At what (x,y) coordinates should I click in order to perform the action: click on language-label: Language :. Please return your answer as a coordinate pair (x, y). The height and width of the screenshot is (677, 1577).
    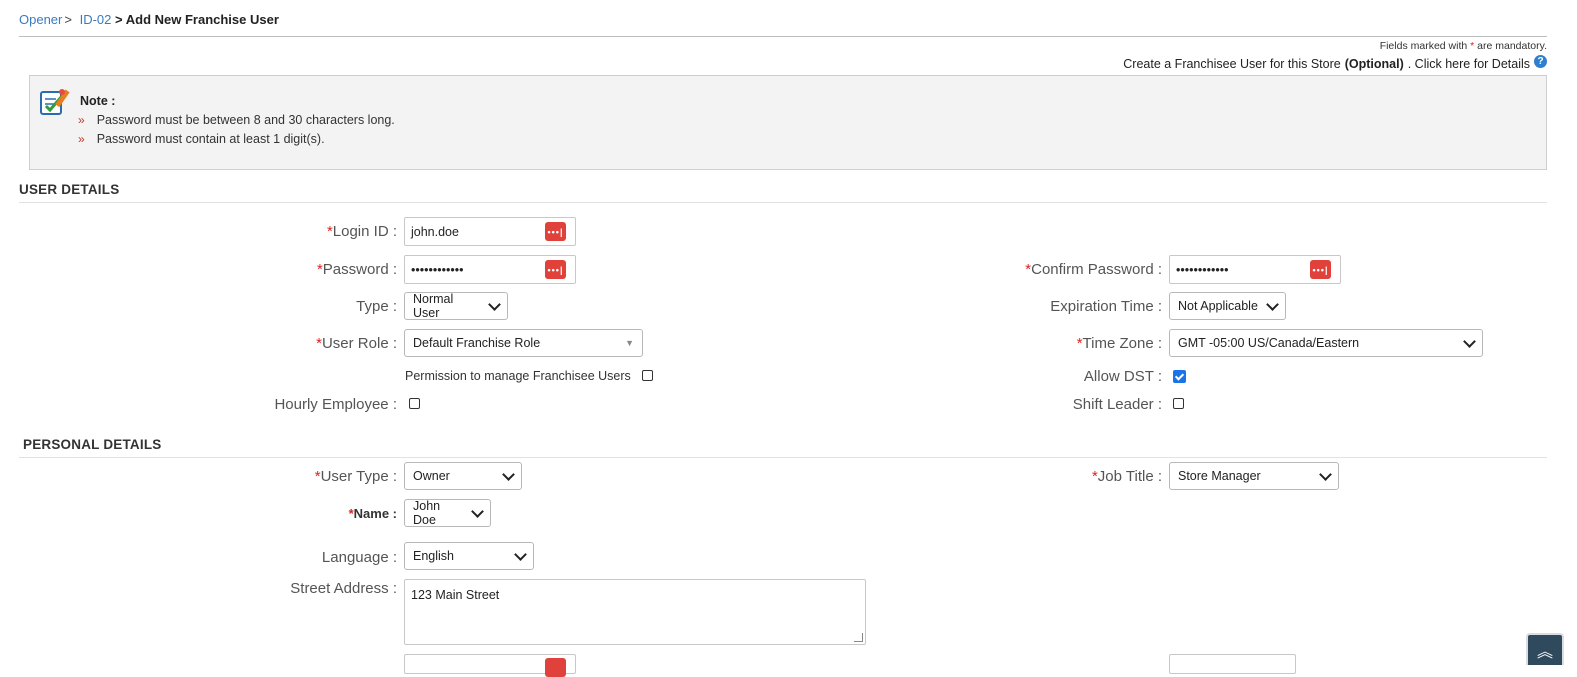
    Looking at the image, I should click on (359, 557).